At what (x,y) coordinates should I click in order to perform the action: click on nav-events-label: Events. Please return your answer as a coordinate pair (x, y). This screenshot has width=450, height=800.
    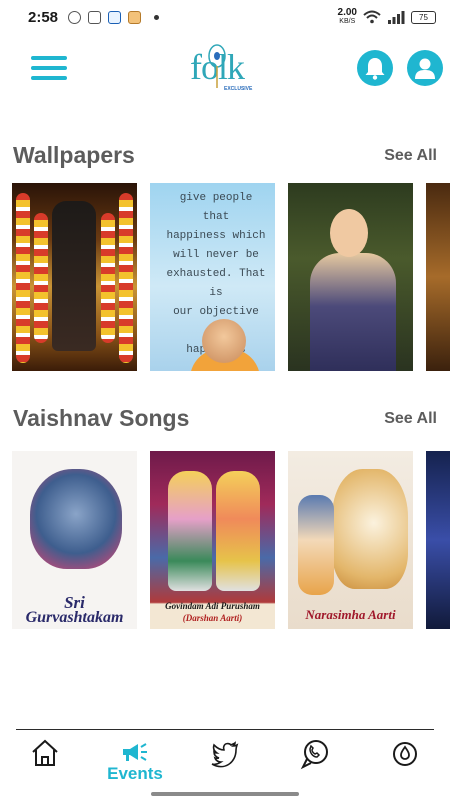
    Looking at the image, I should click on (135, 773).